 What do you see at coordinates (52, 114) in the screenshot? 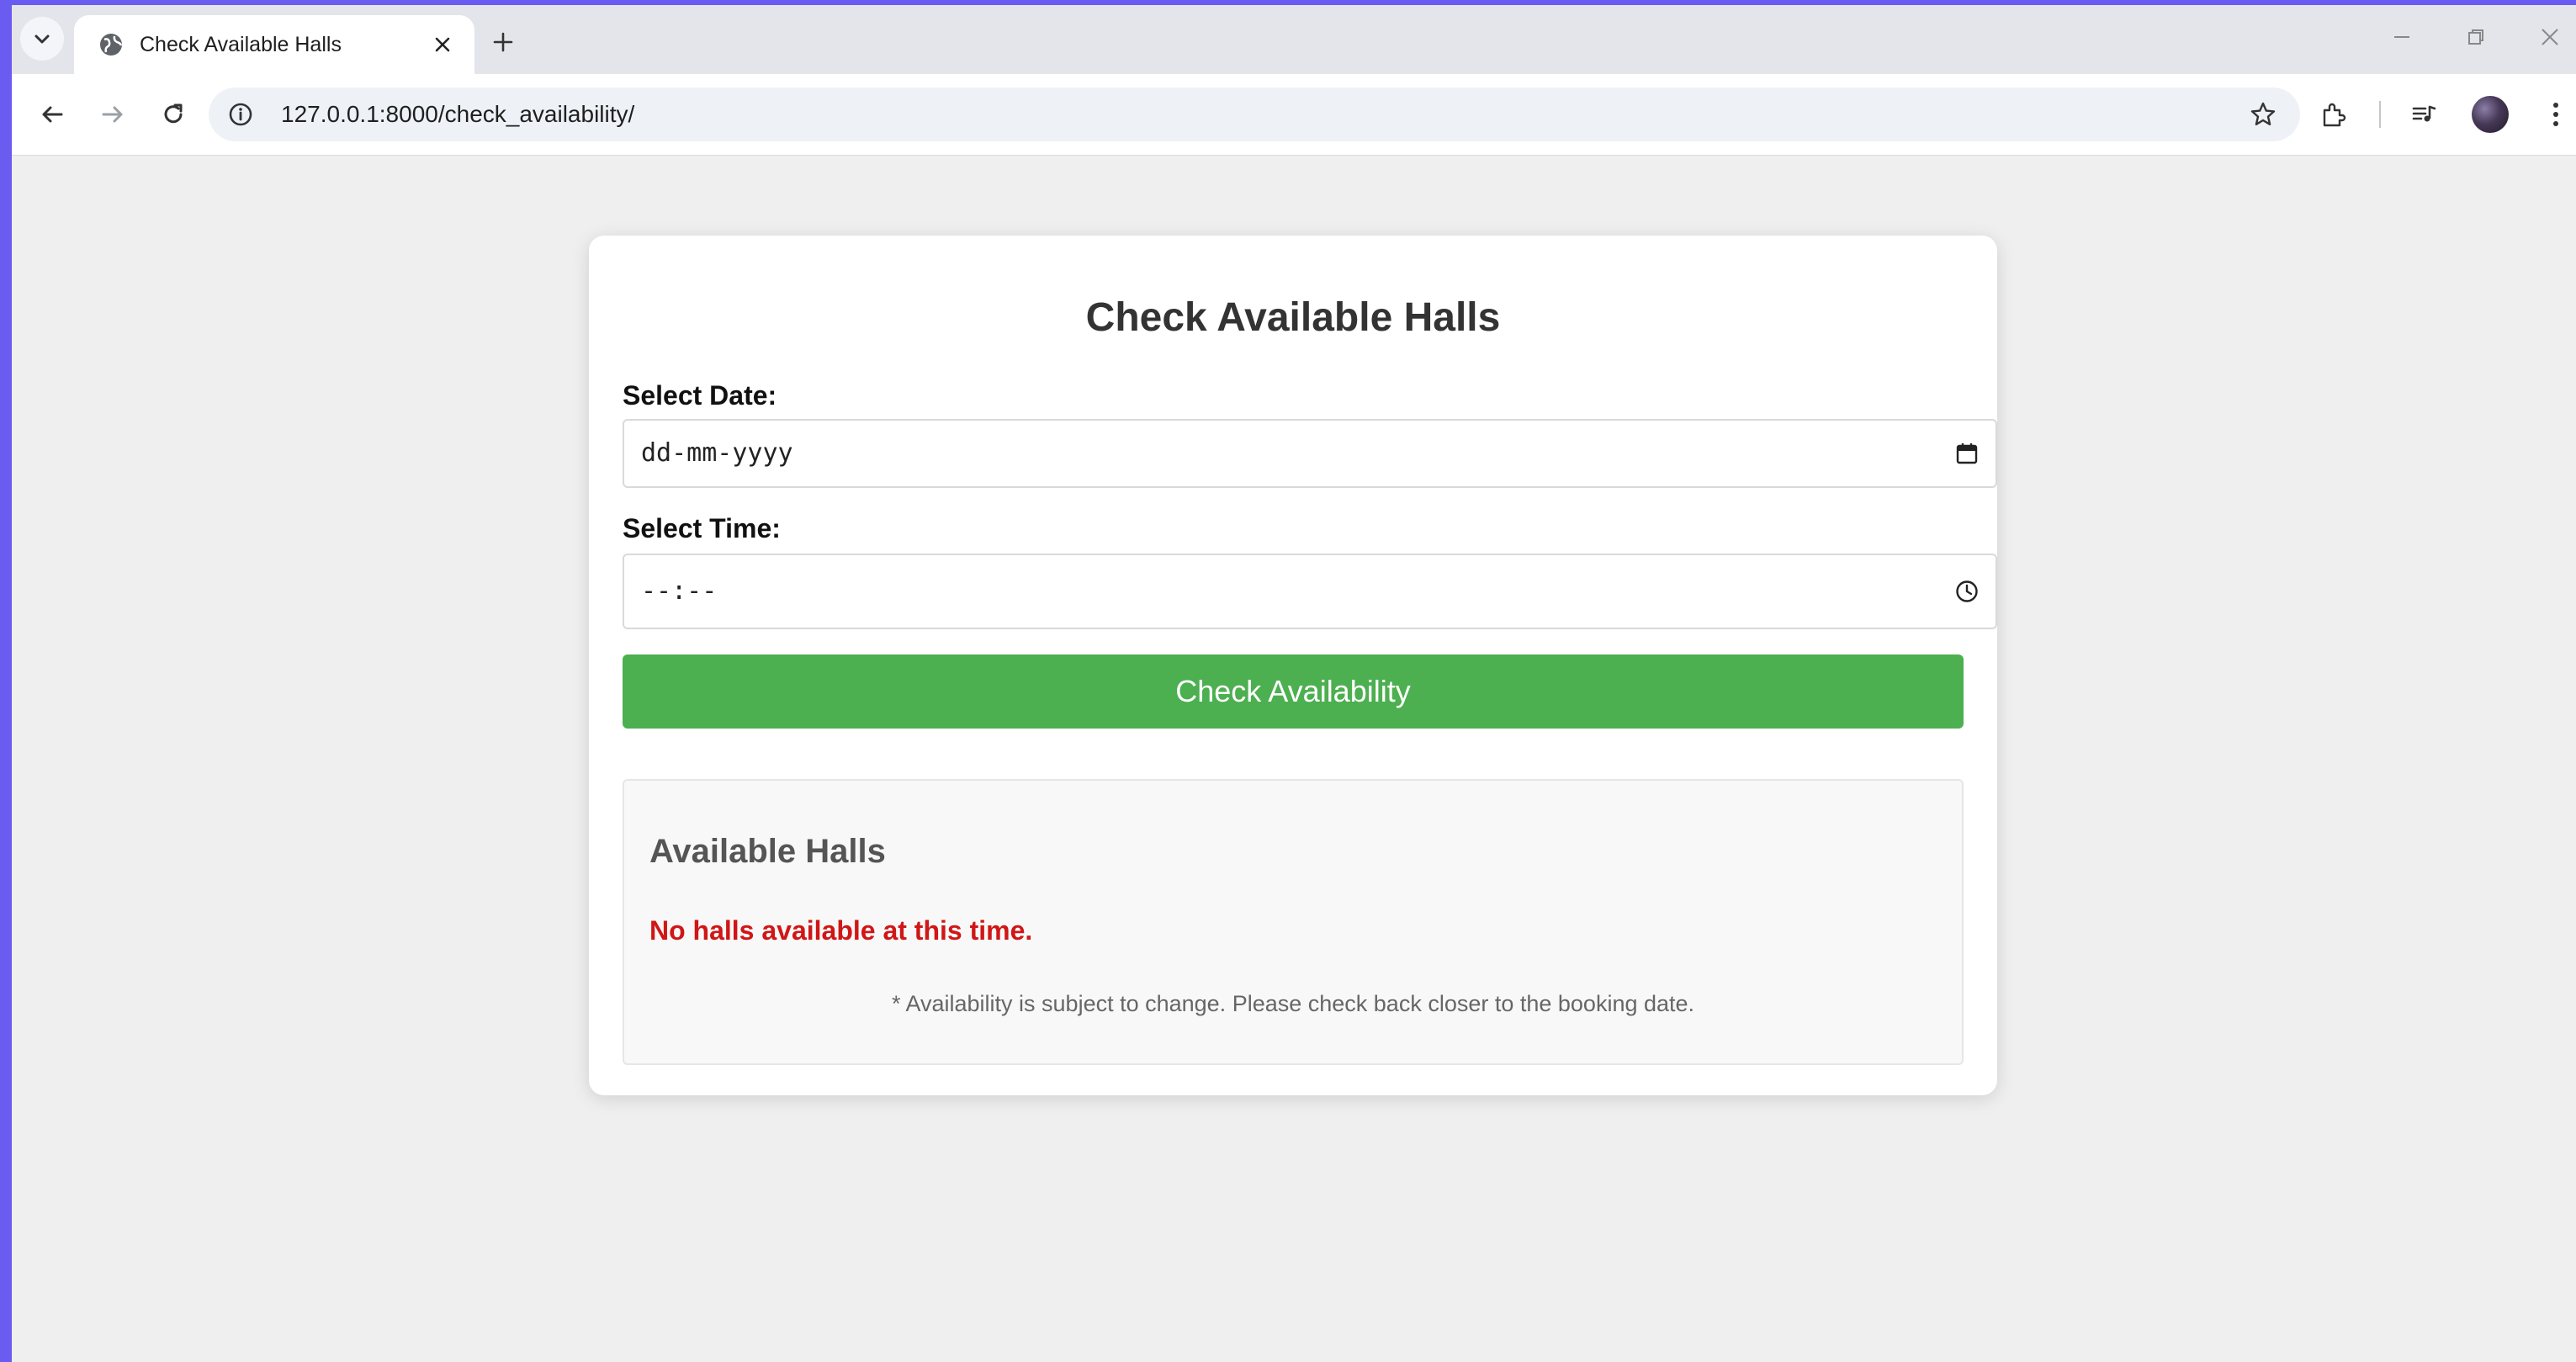
I see `back-icon` at bounding box center [52, 114].